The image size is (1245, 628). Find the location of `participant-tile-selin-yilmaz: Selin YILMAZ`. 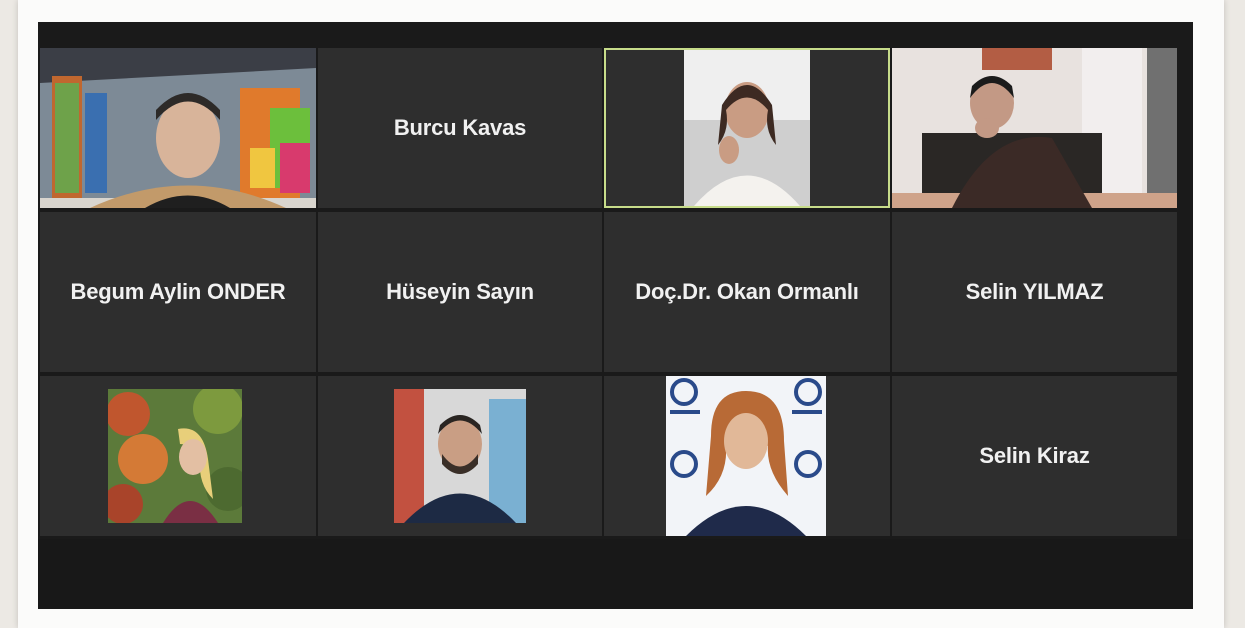

participant-tile-selin-yilmaz: Selin YILMAZ is located at coordinates (1034, 292).